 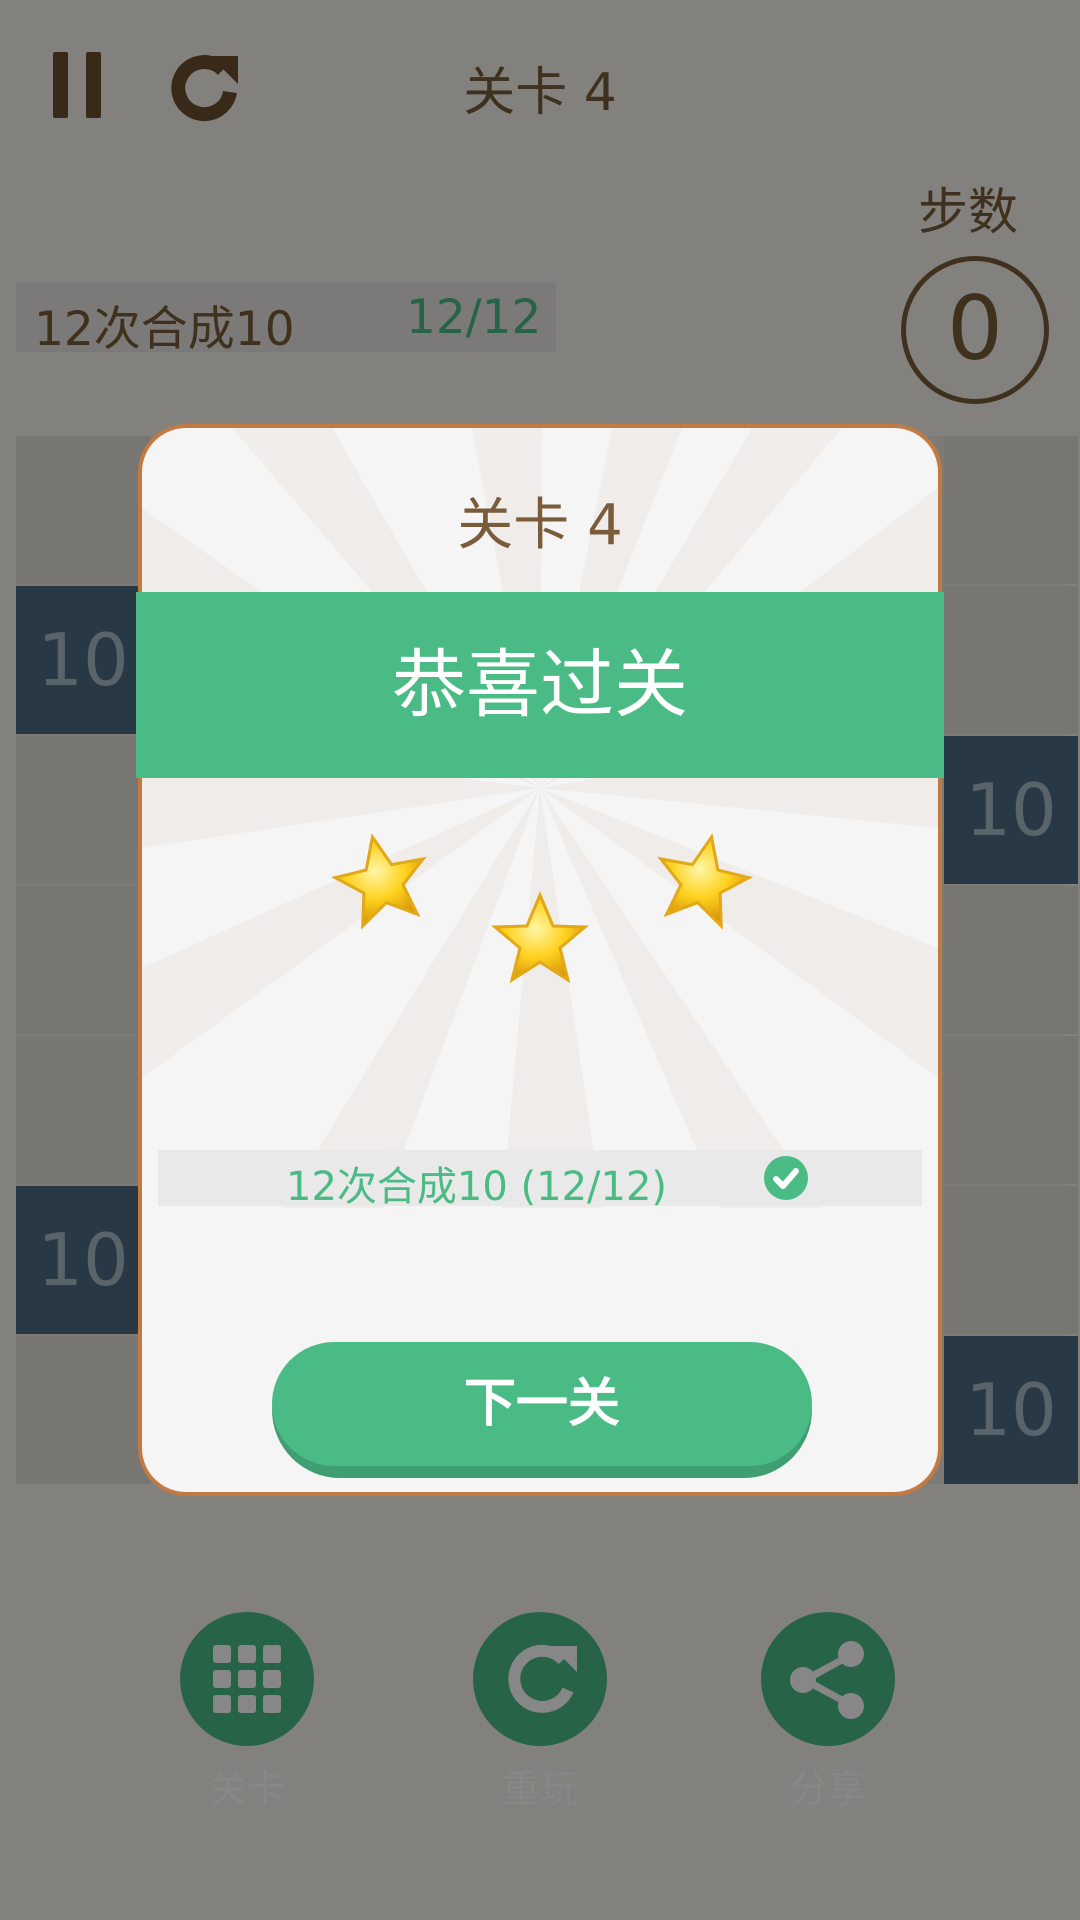 What do you see at coordinates (542, 1404) in the screenshot?
I see `next-level-label: 下一关` at bounding box center [542, 1404].